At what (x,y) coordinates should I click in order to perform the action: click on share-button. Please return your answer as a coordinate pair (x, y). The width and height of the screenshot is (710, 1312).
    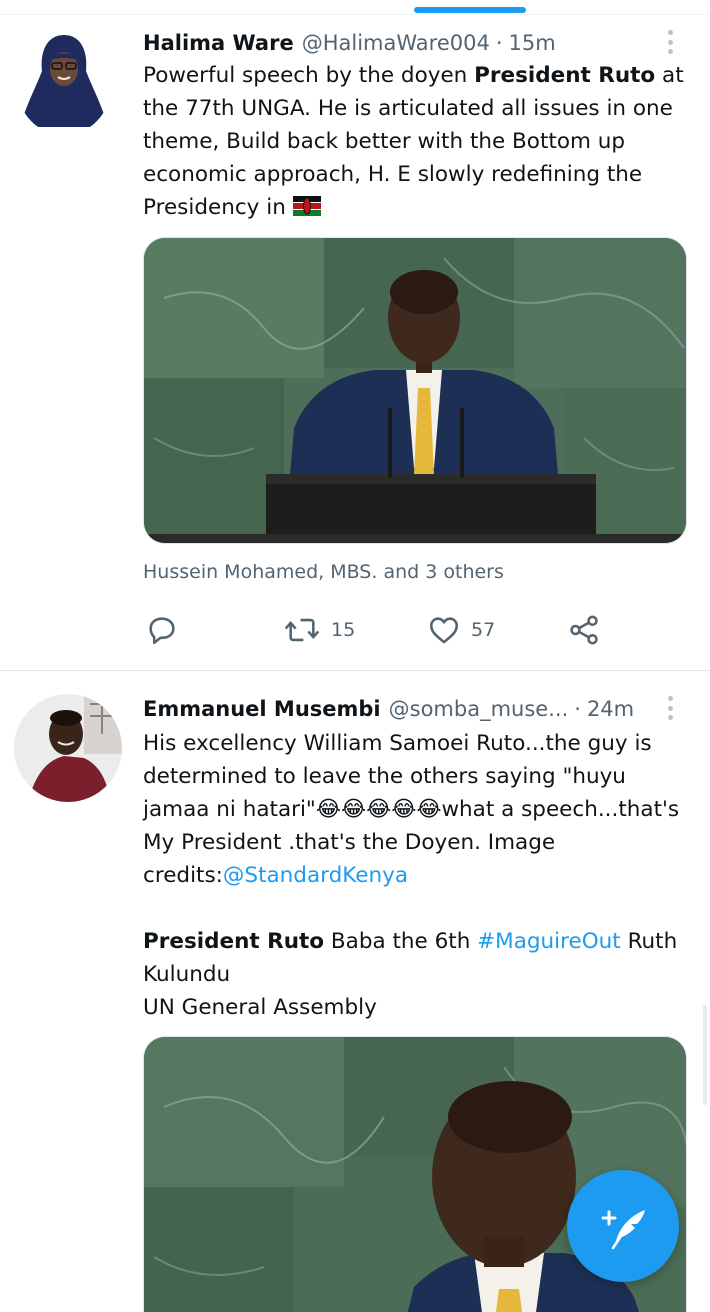
    Looking at the image, I should click on (584, 630).